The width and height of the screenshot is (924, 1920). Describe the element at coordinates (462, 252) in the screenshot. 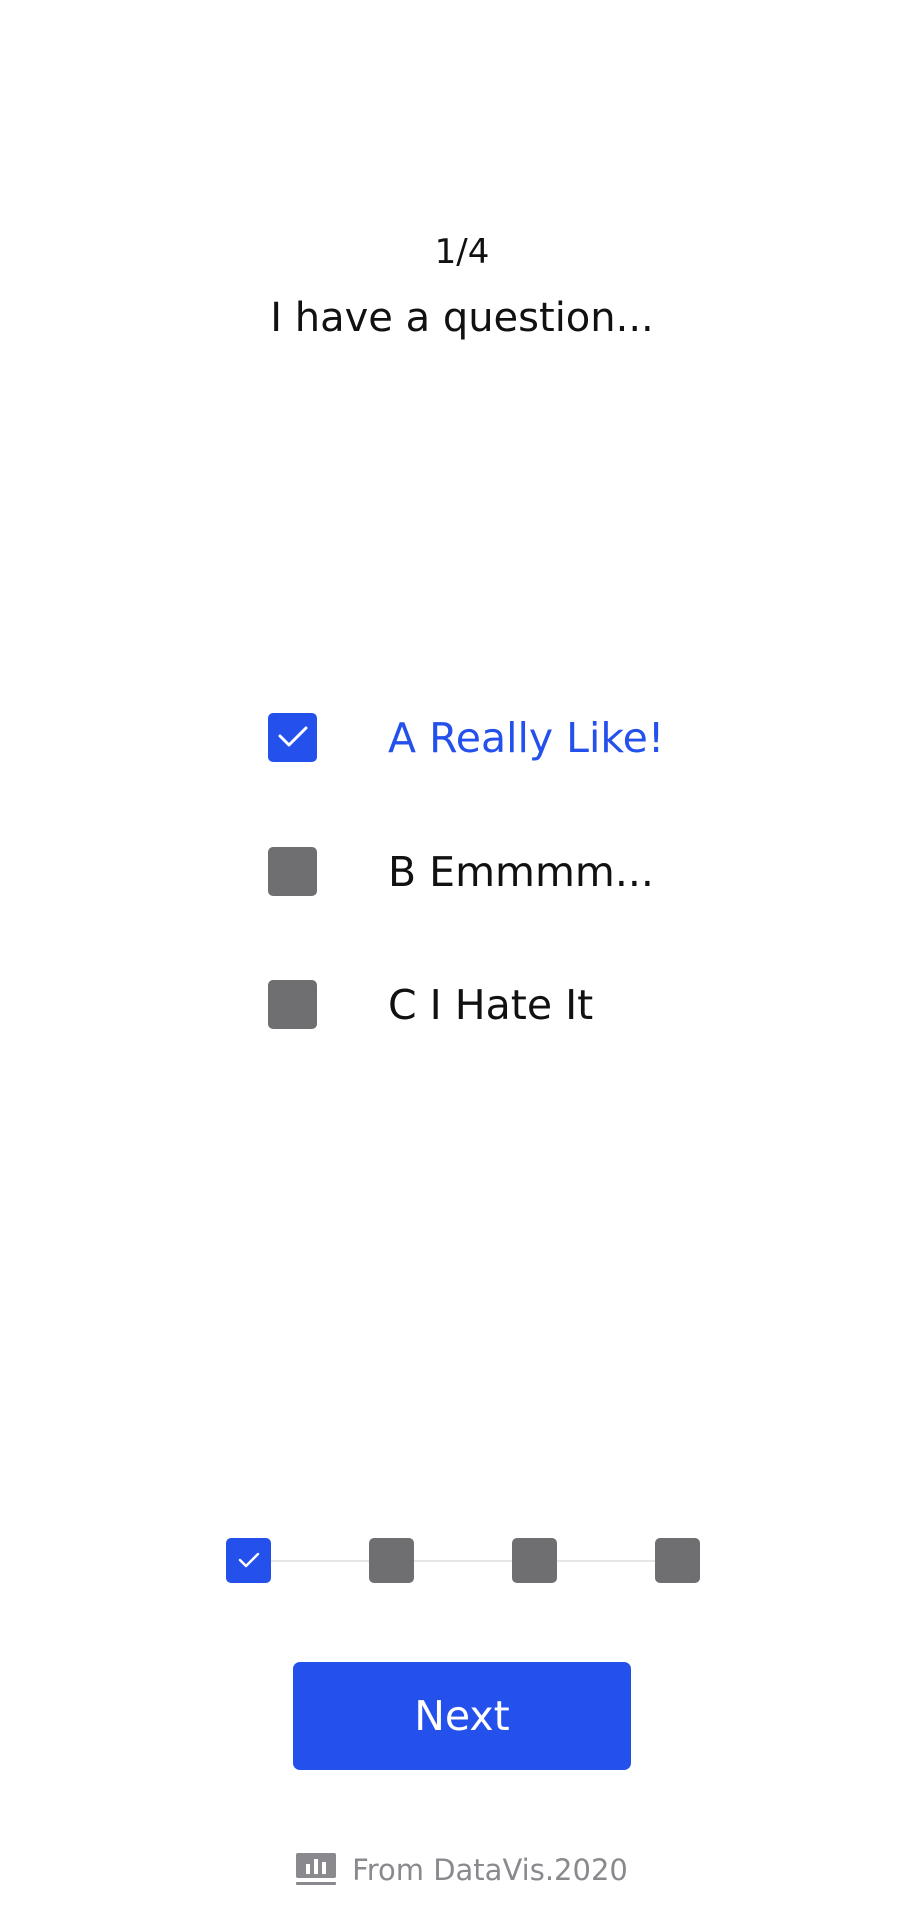

I see `progress-counter: 1/4` at that location.